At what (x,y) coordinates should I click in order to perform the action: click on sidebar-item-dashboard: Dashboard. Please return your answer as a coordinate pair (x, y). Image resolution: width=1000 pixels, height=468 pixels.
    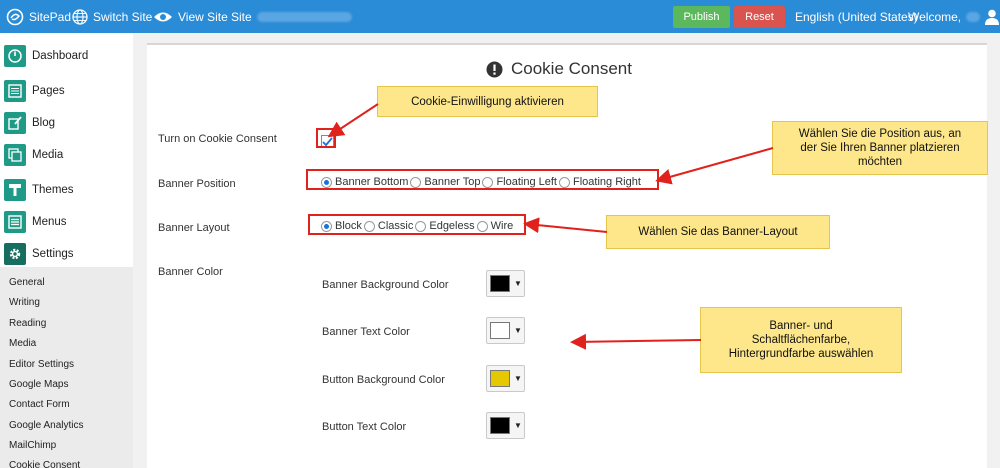
    Looking at the image, I should click on (66, 56).